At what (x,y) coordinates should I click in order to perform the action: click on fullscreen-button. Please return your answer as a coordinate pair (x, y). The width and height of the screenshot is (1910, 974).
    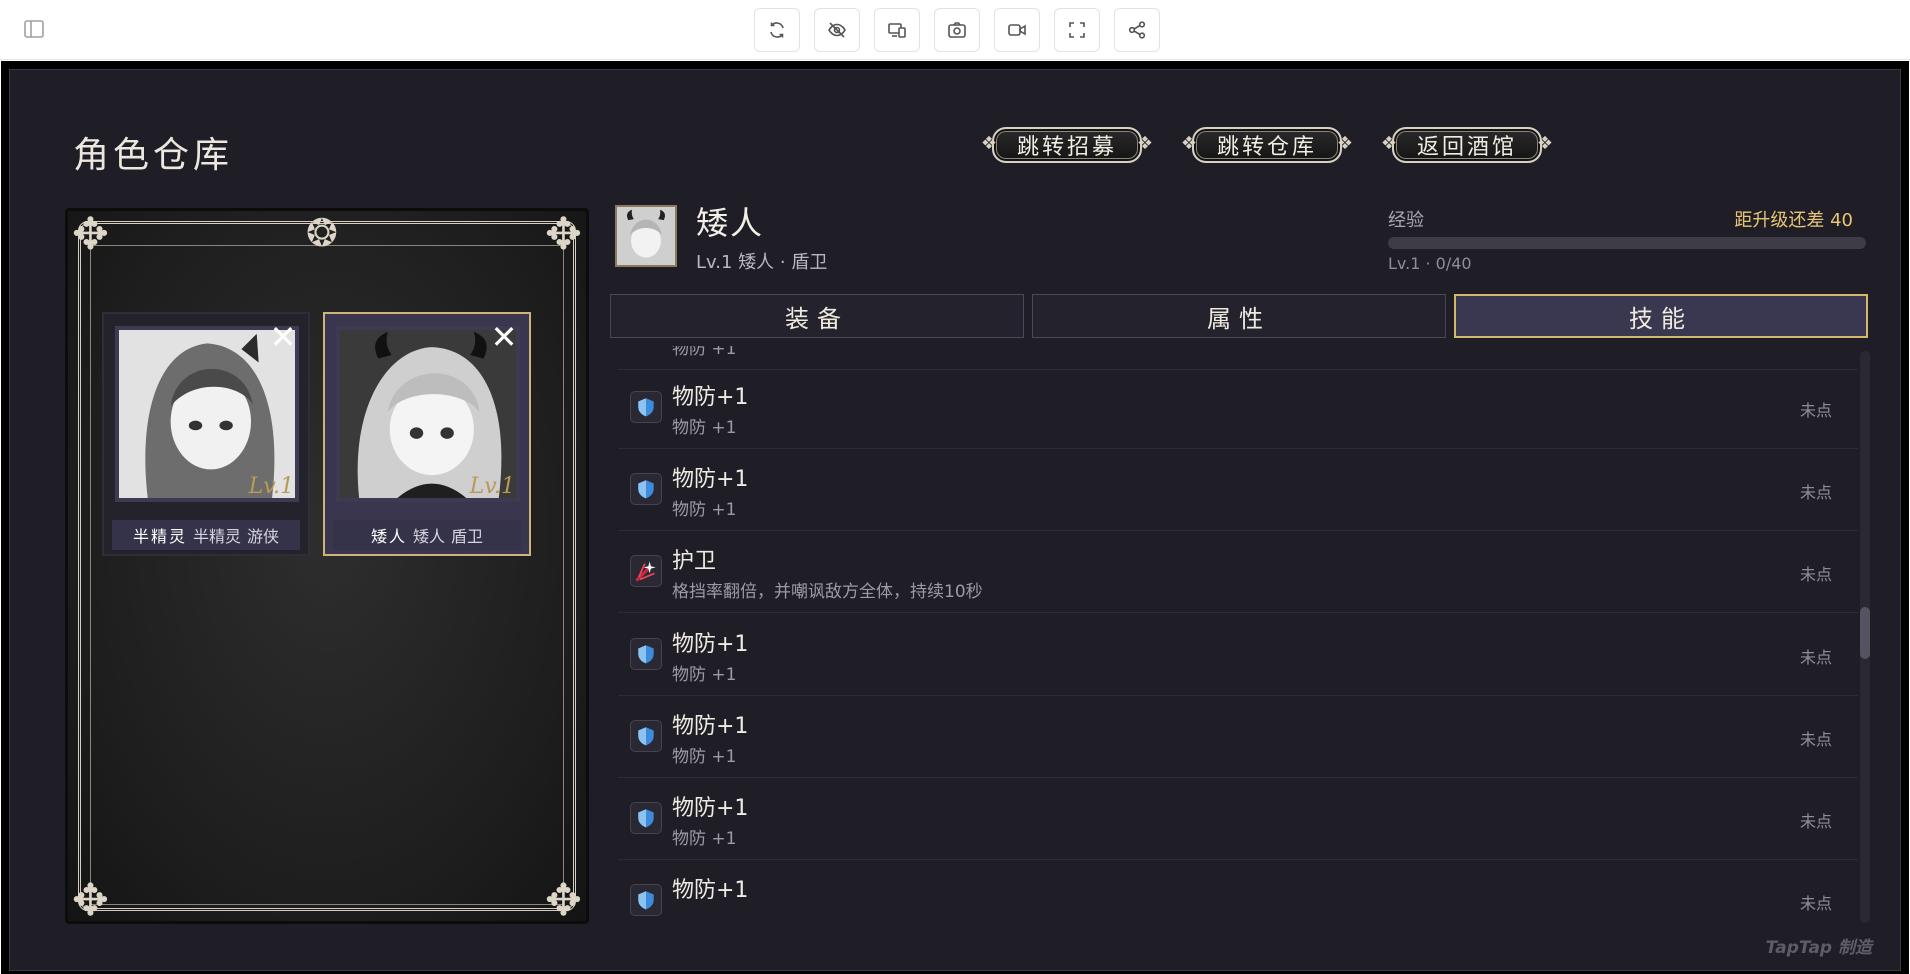
    Looking at the image, I should click on (1077, 30).